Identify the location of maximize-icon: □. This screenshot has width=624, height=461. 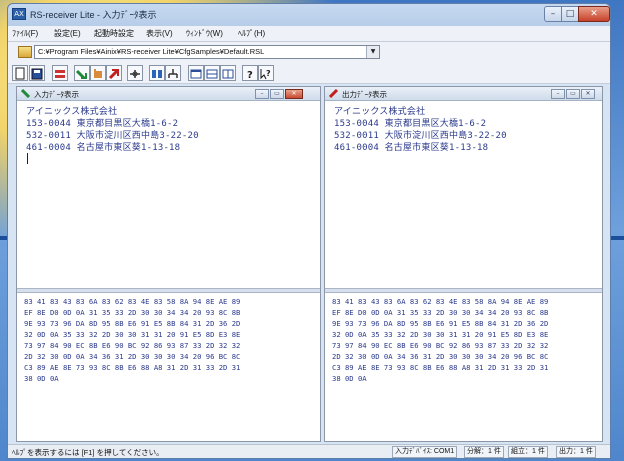
(570, 14).